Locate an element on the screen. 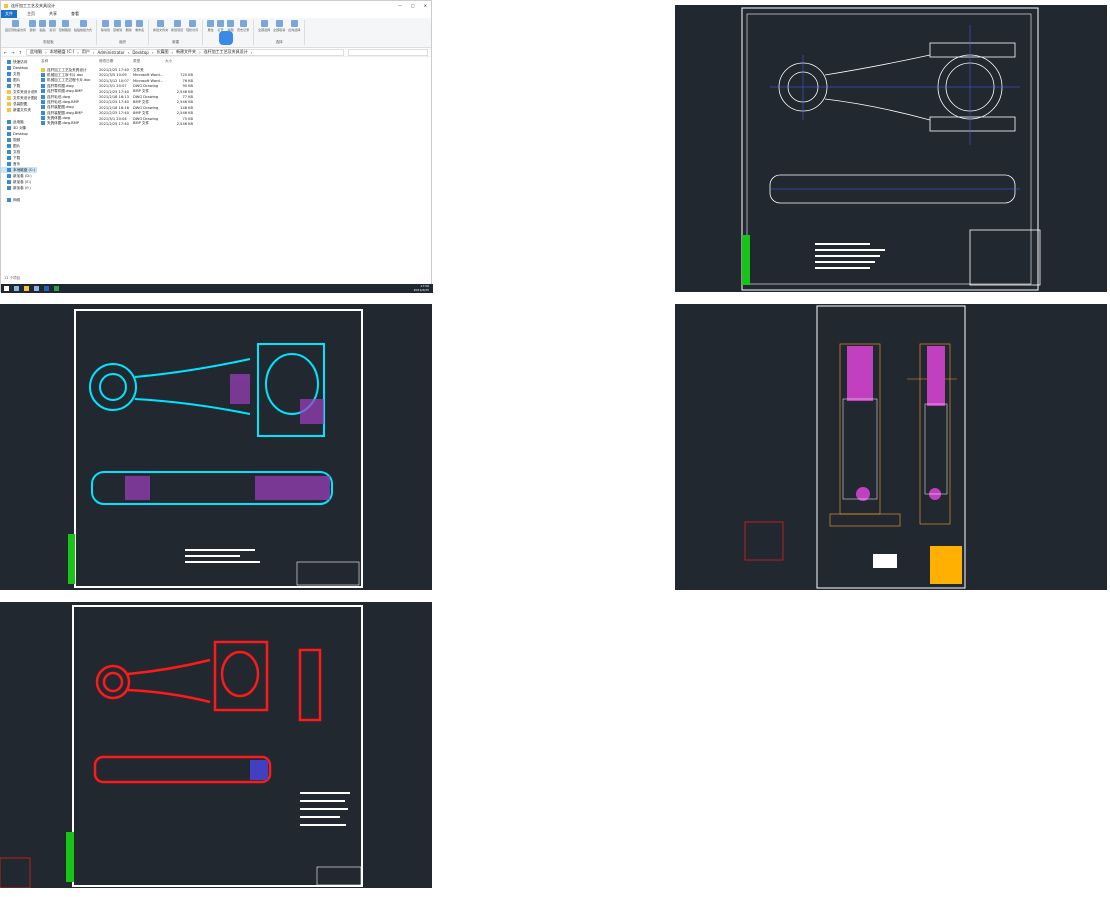 The width and height of the screenshot is (1110, 897). ribbon-group: 移动到 复制到 删除 重命名 组织 is located at coordinates (125, 32).